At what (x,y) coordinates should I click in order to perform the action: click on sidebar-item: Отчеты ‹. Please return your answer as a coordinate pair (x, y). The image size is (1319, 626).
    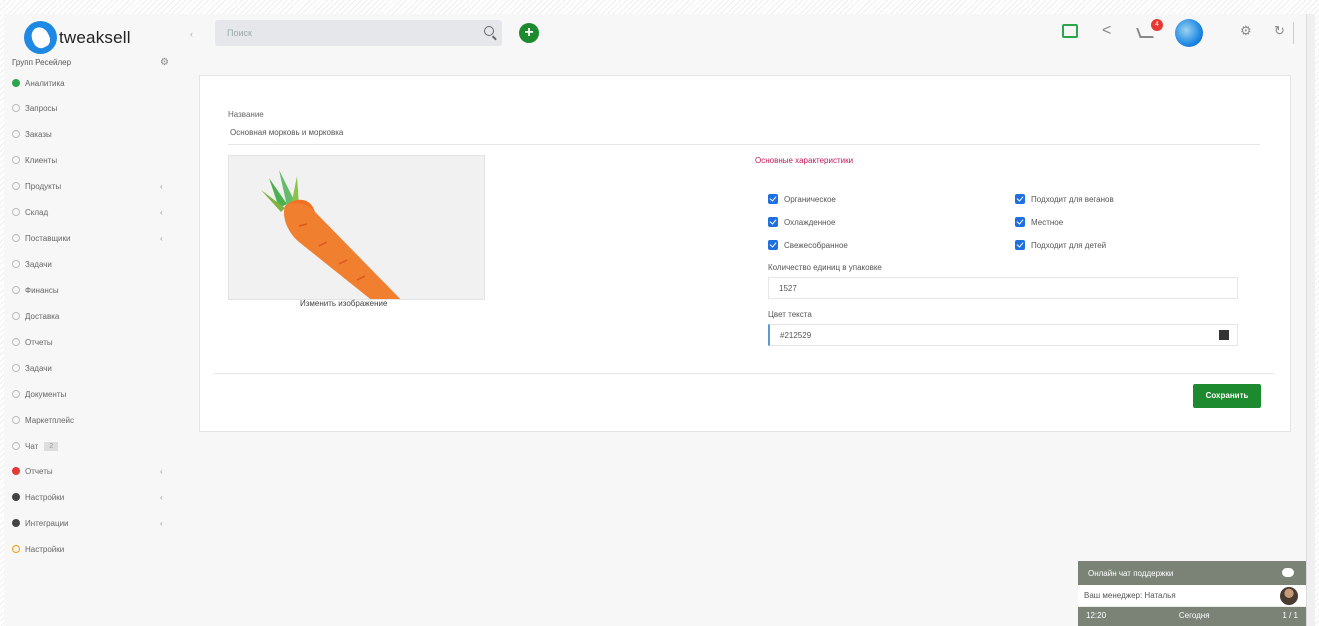
    Looking at the image, I should click on (92, 471).